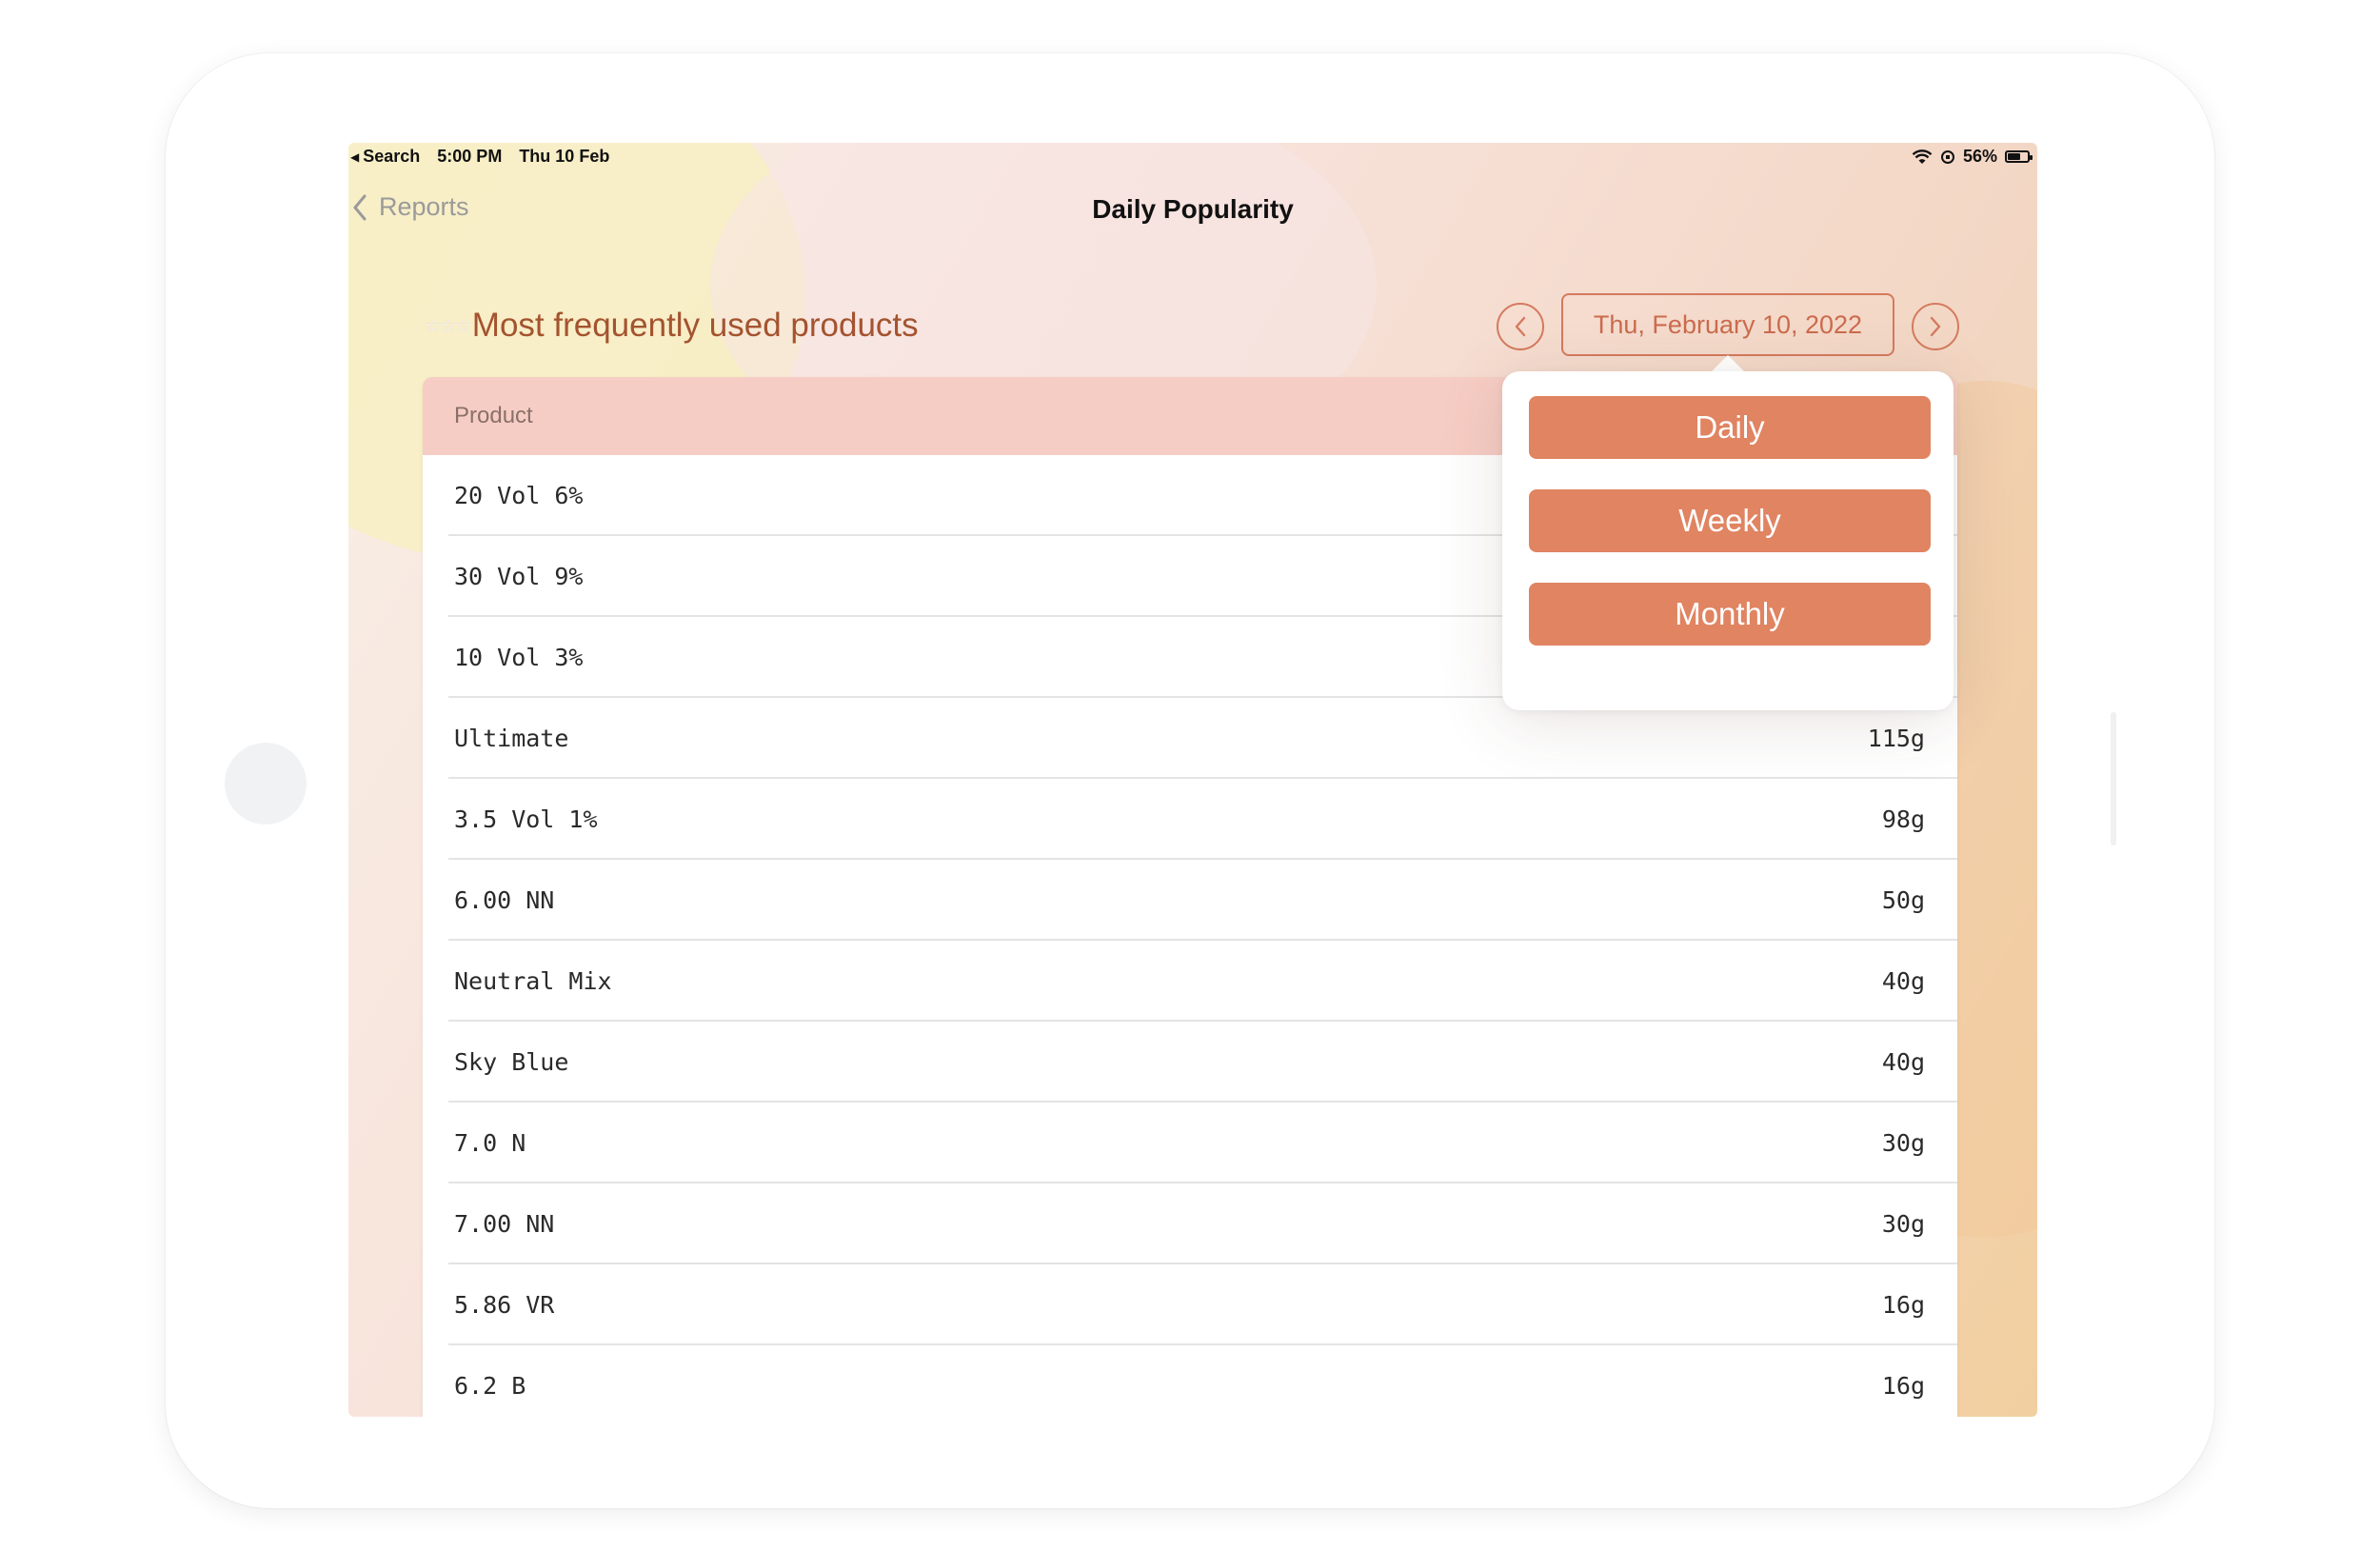 The image size is (2380, 1551). What do you see at coordinates (2113, 778) in the screenshot?
I see `side-button` at bounding box center [2113, 778].